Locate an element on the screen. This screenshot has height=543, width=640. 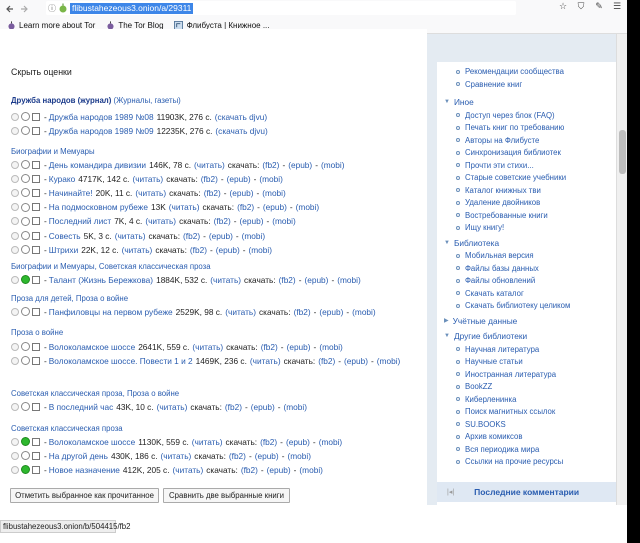
sidebar-link: Синхронизация библиотек is located at coordinates (508, 152).